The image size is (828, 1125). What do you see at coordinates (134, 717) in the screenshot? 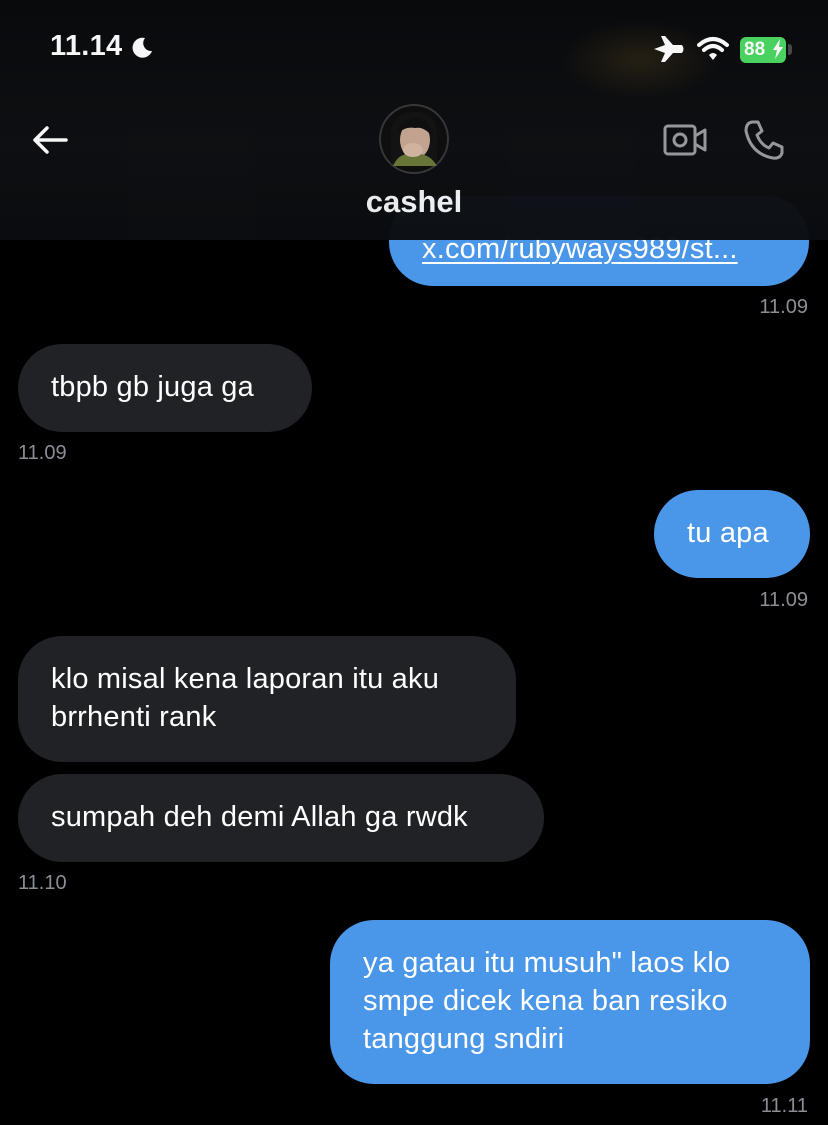
I see `message-text-line: brrhenti rank` at bounding box center [134, 717].